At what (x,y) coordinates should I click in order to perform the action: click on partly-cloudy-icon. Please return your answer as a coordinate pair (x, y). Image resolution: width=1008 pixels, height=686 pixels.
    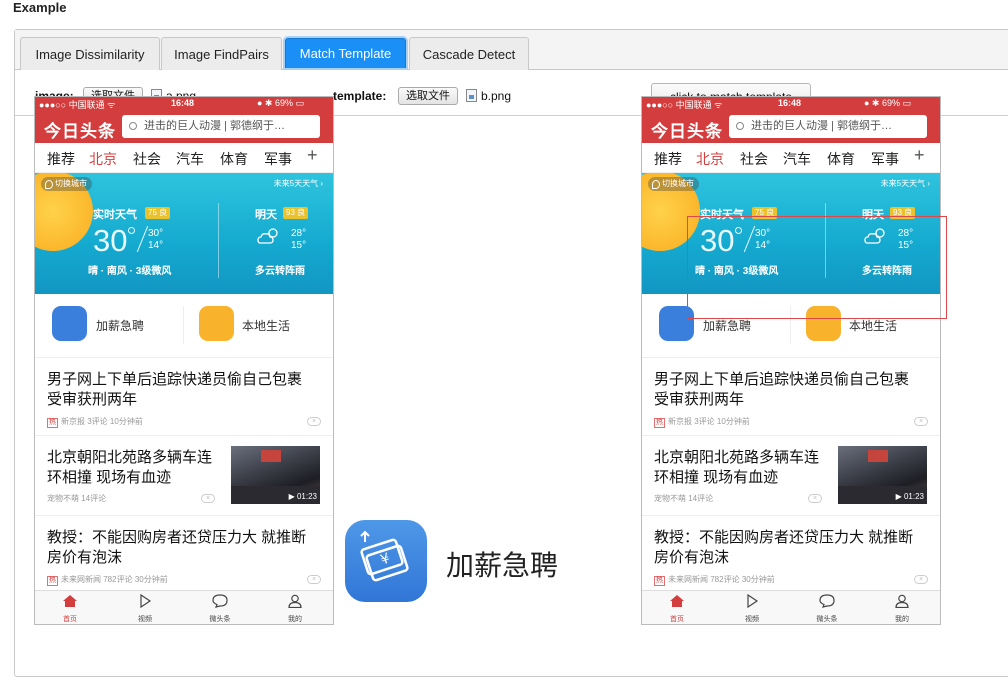
    Looking at the image, I should click on (267, 236).